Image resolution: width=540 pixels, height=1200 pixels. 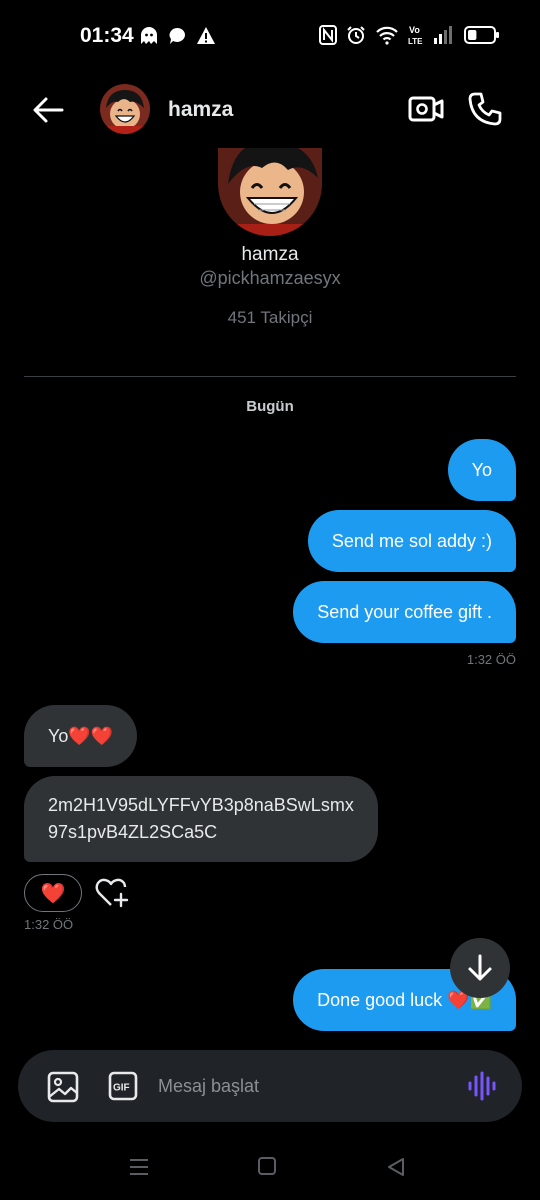 What do you see at coordinates (270, 36) in the screenshot?
I see `status-bar: 01:34 Vo LTE` at bounding box center [270, 36].